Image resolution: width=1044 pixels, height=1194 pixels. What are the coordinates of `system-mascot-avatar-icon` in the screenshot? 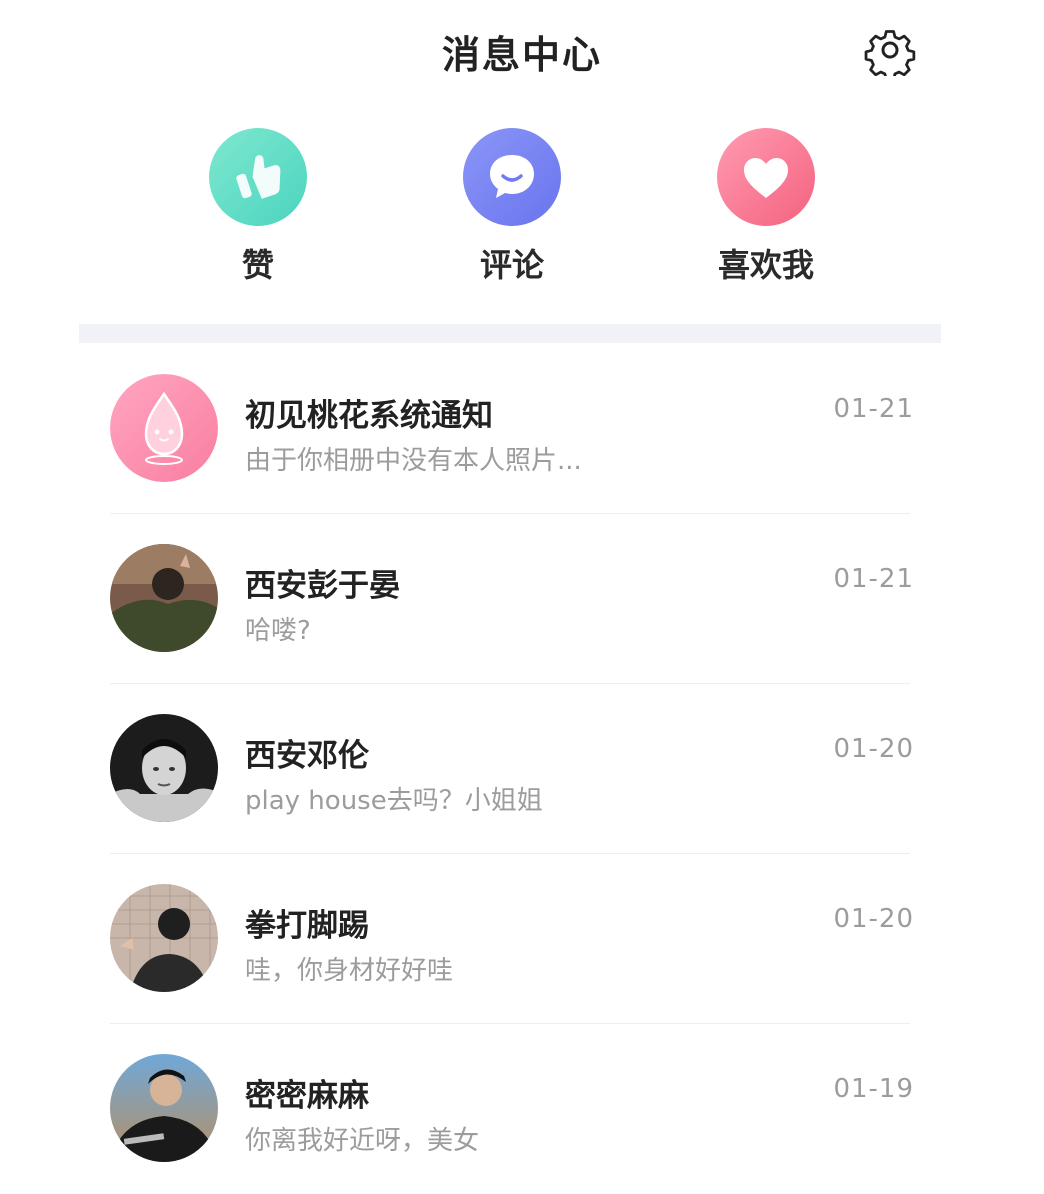 It's located at (164, 428).